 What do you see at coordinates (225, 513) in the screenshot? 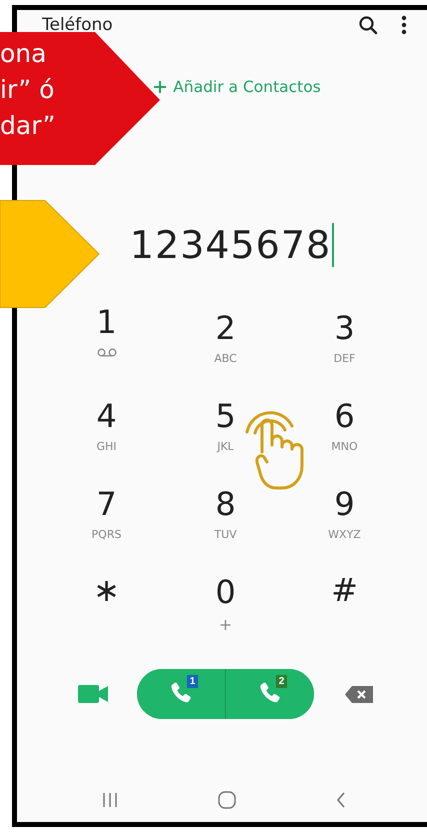
I see `dial-key: 8 TUV` at bounding box center [225, 513].